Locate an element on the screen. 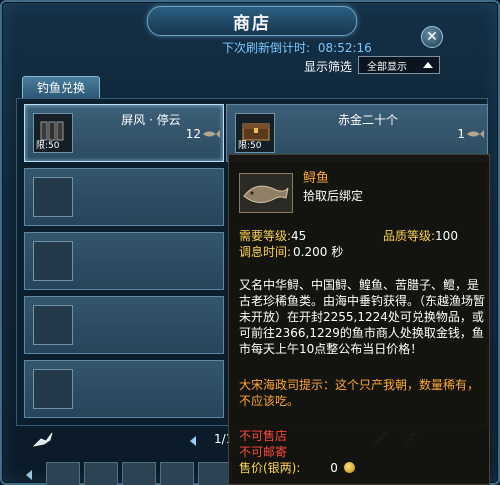  item-cost-count: 12 is located at coordinates (193, 134).